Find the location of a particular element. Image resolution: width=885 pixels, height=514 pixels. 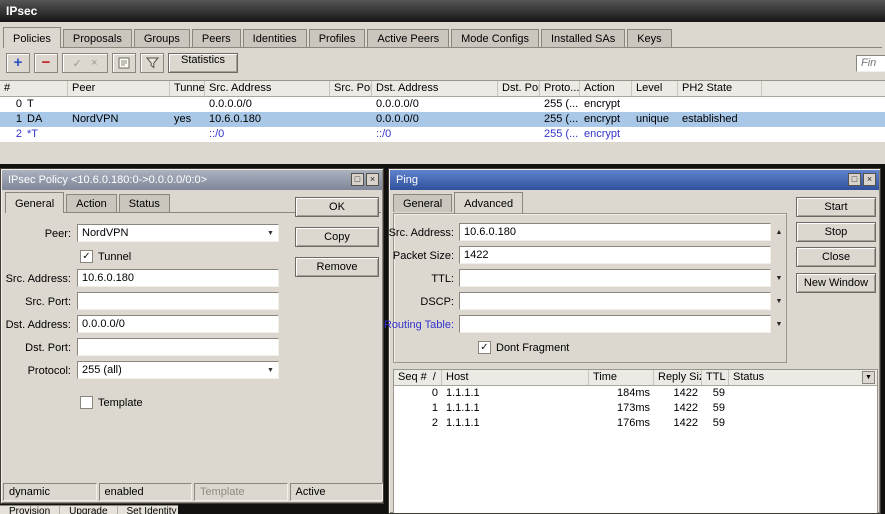

ok-button: OK is located at coordinates (337, 207).